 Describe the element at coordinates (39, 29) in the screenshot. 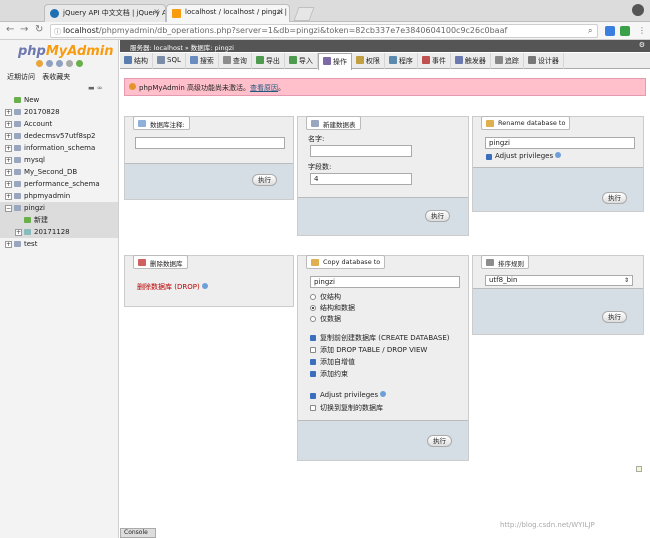

I see `reload-icon: ↻` at that location.